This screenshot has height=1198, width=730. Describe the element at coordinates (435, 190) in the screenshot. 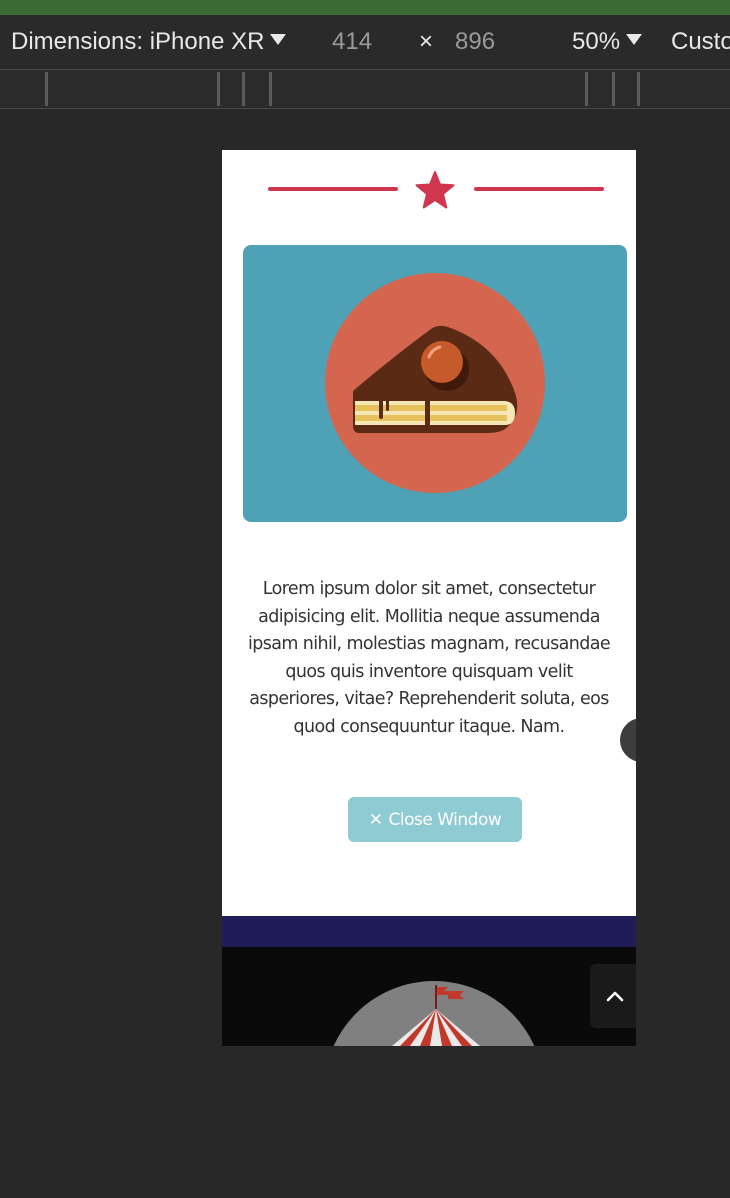

I see `star-icon` at that location.